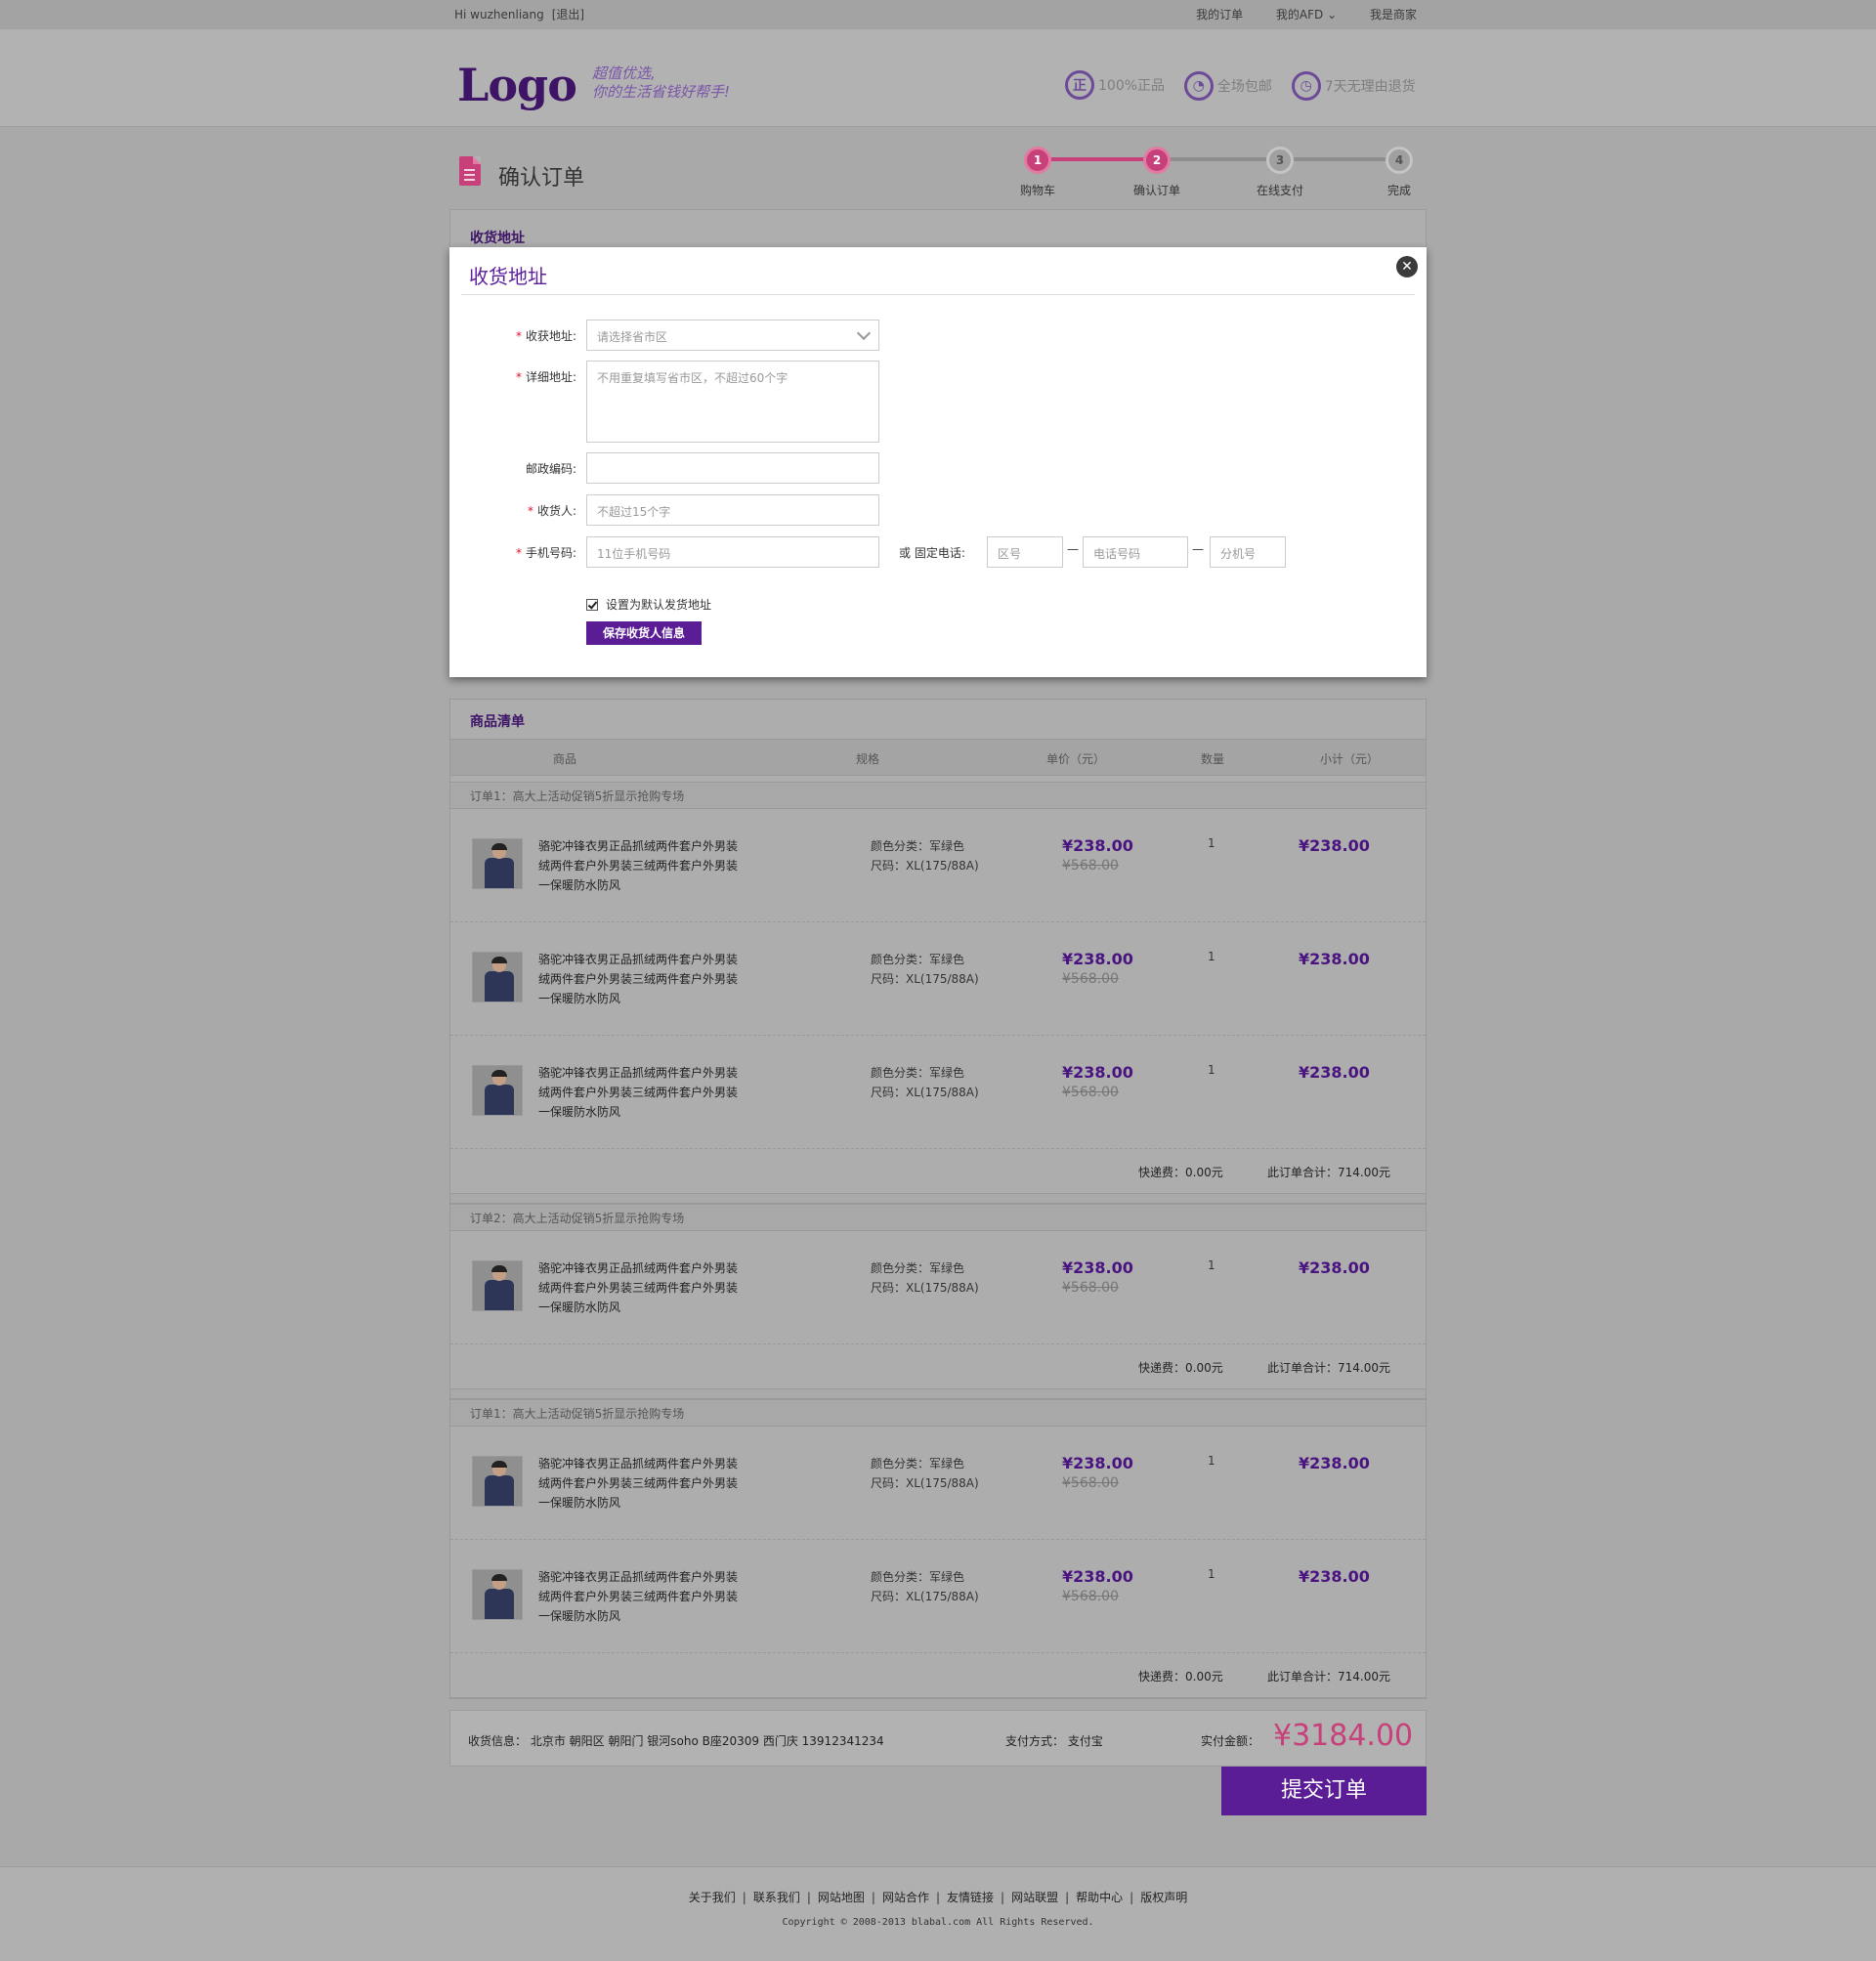  Describe the element at coordinates (550, 553) in the screenshot. I see `mobile-label: 手机号码:` at that location.